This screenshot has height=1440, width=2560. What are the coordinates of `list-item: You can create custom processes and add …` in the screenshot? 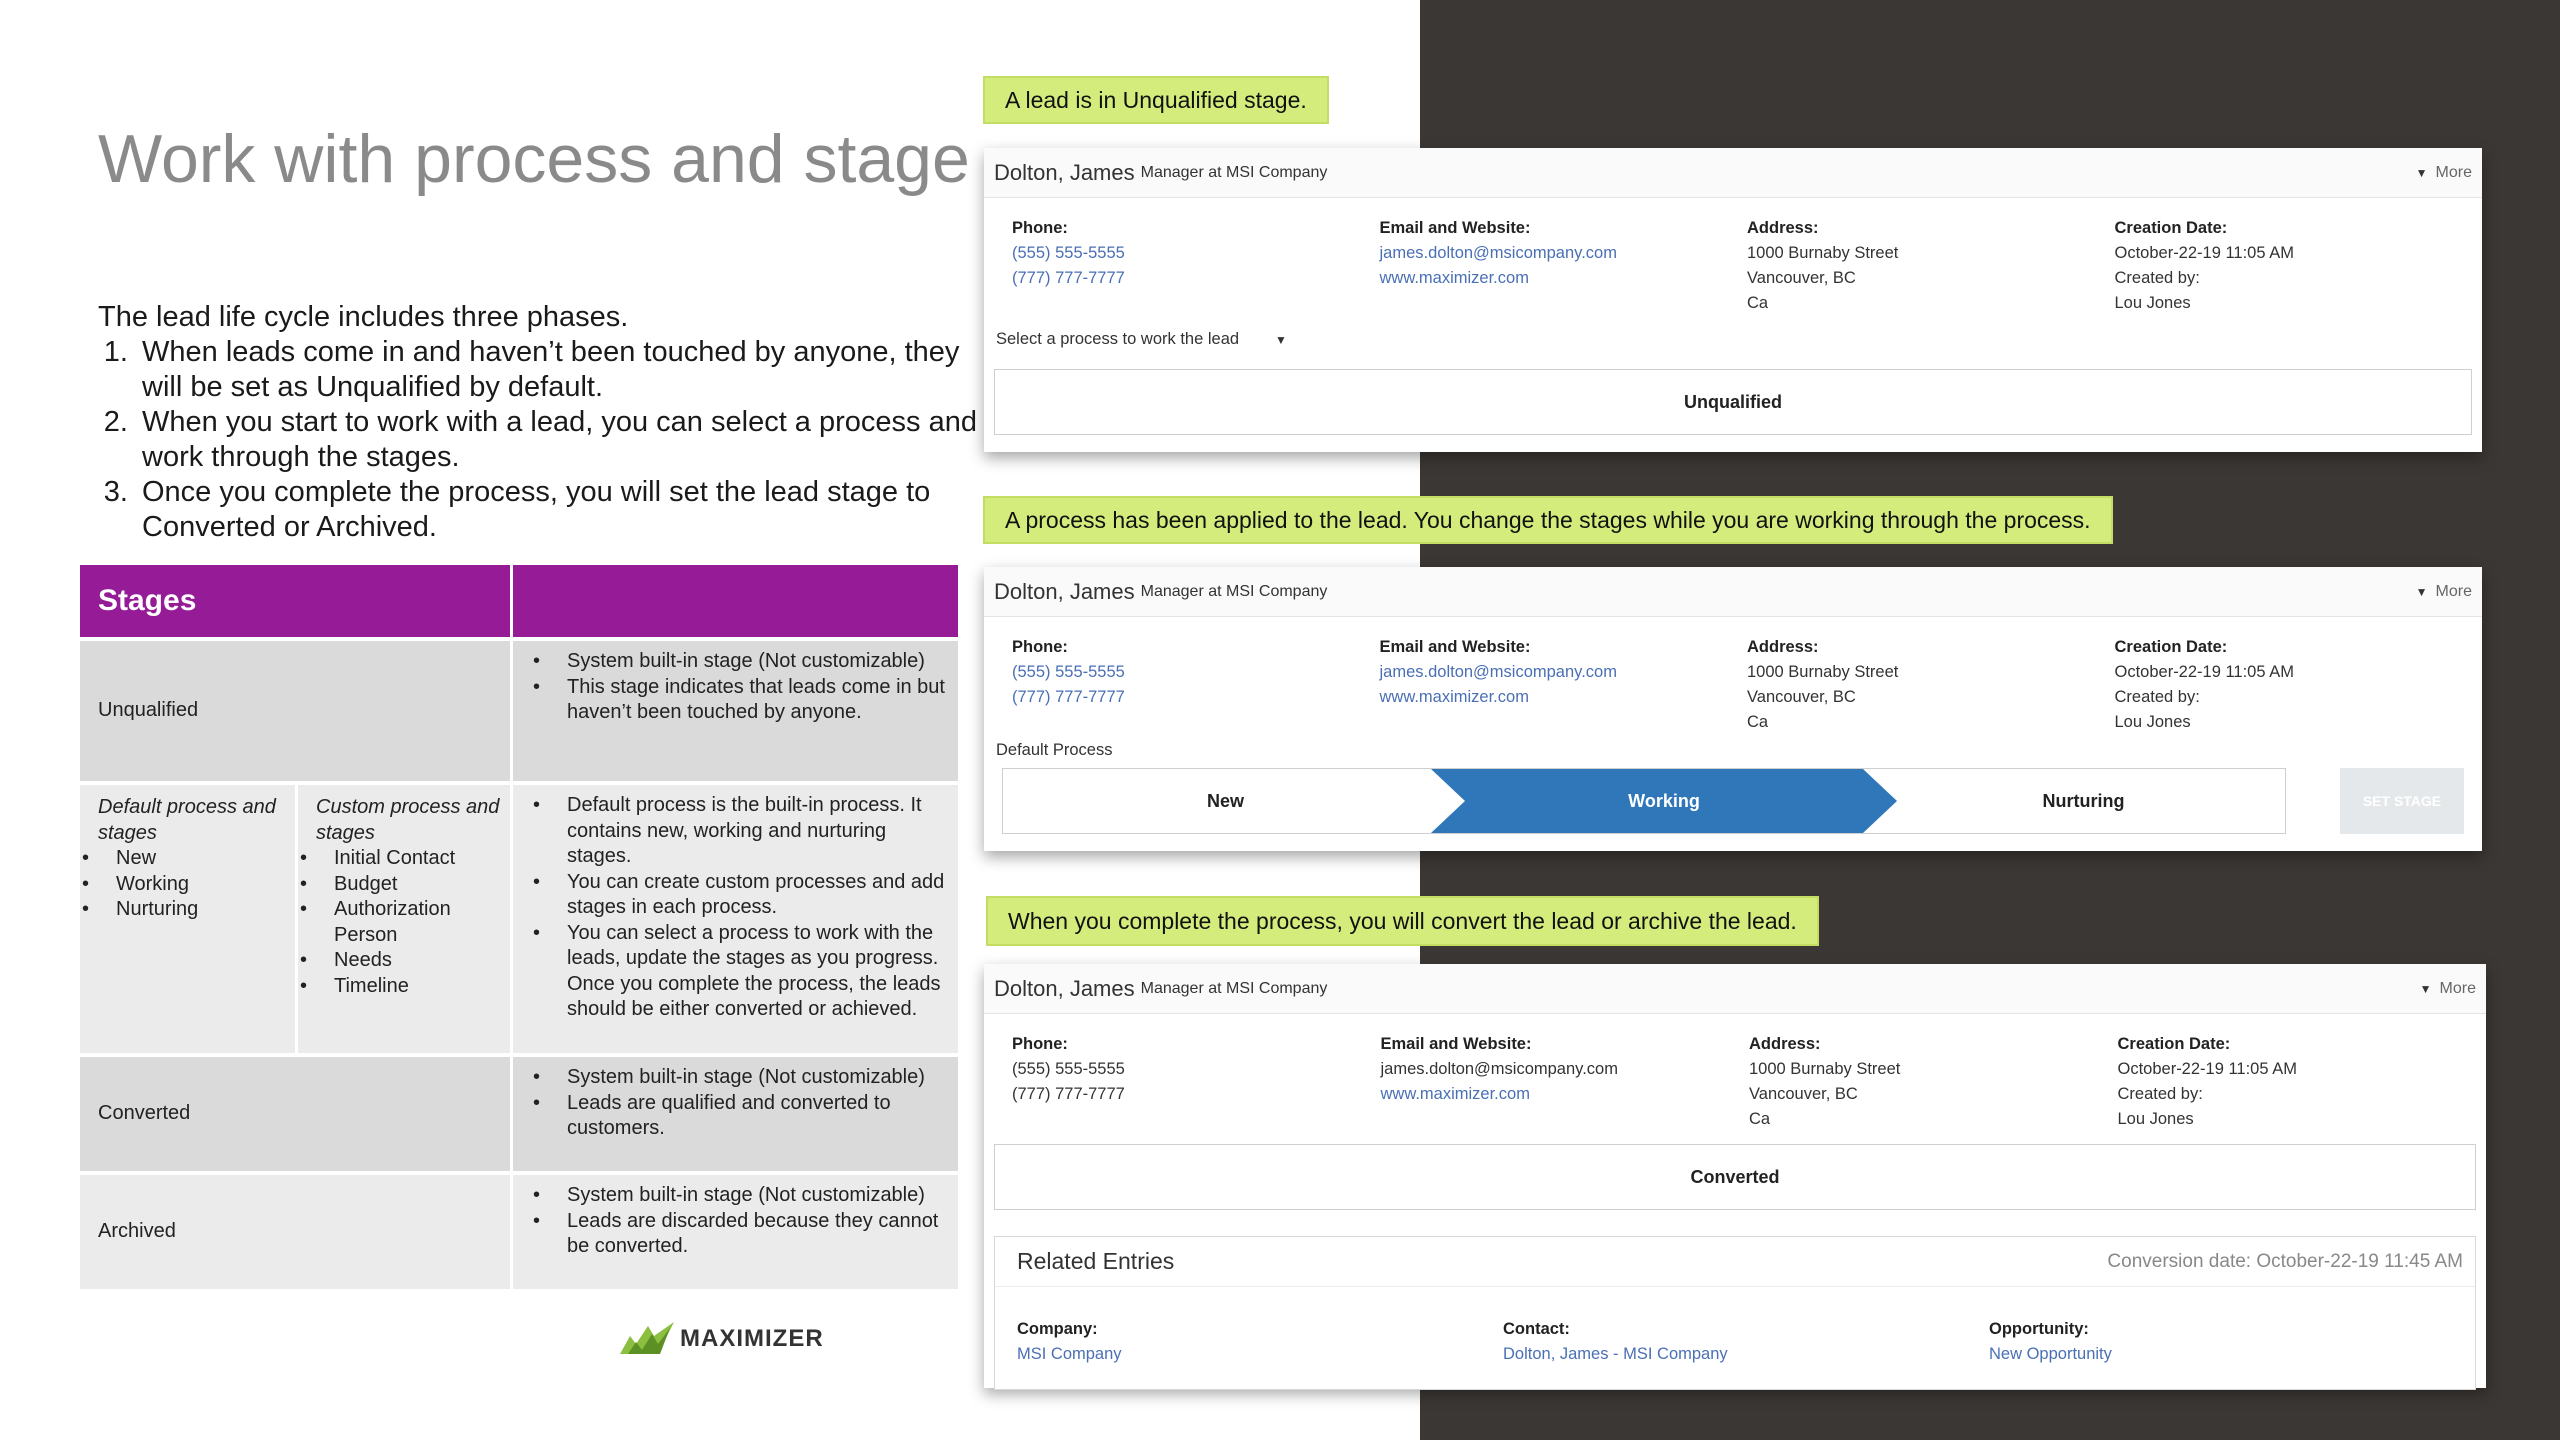 It's located at (739, 895).